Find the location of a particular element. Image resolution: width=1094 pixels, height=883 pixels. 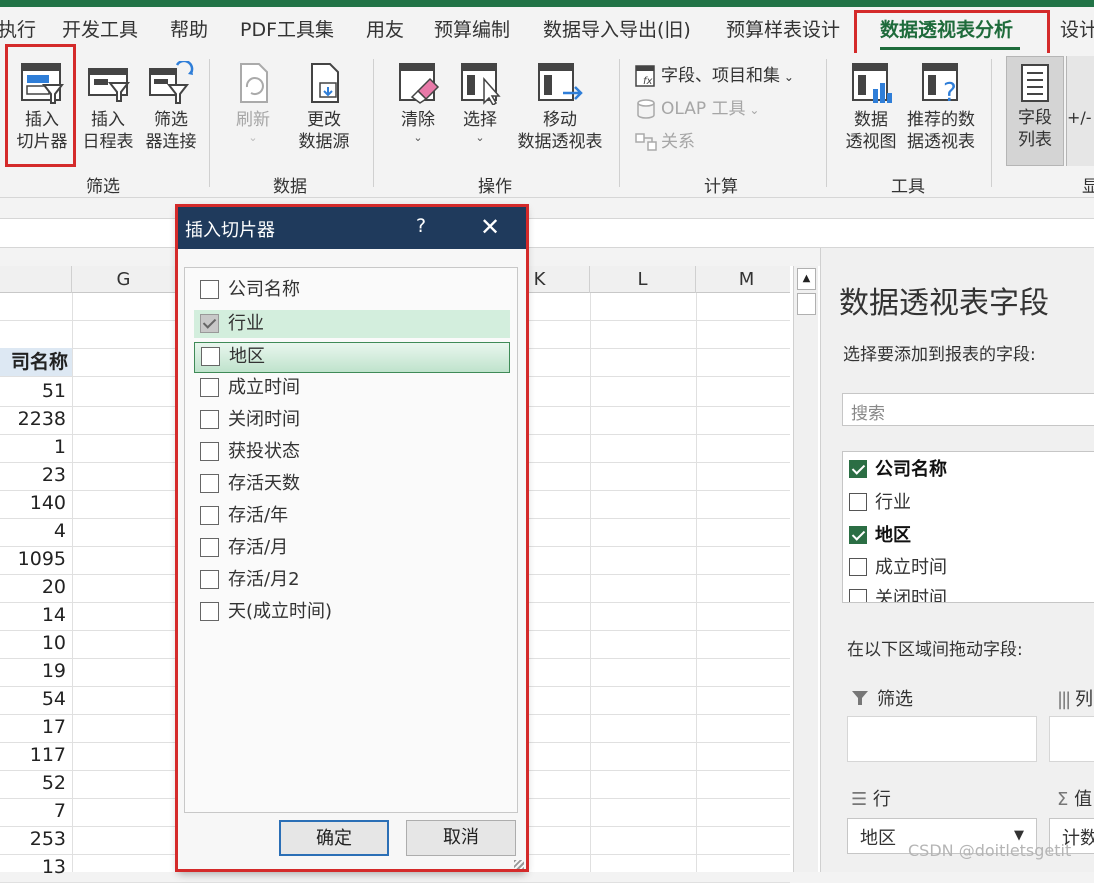

pane-field-label: 行业 is located at coordinates (893, 502).